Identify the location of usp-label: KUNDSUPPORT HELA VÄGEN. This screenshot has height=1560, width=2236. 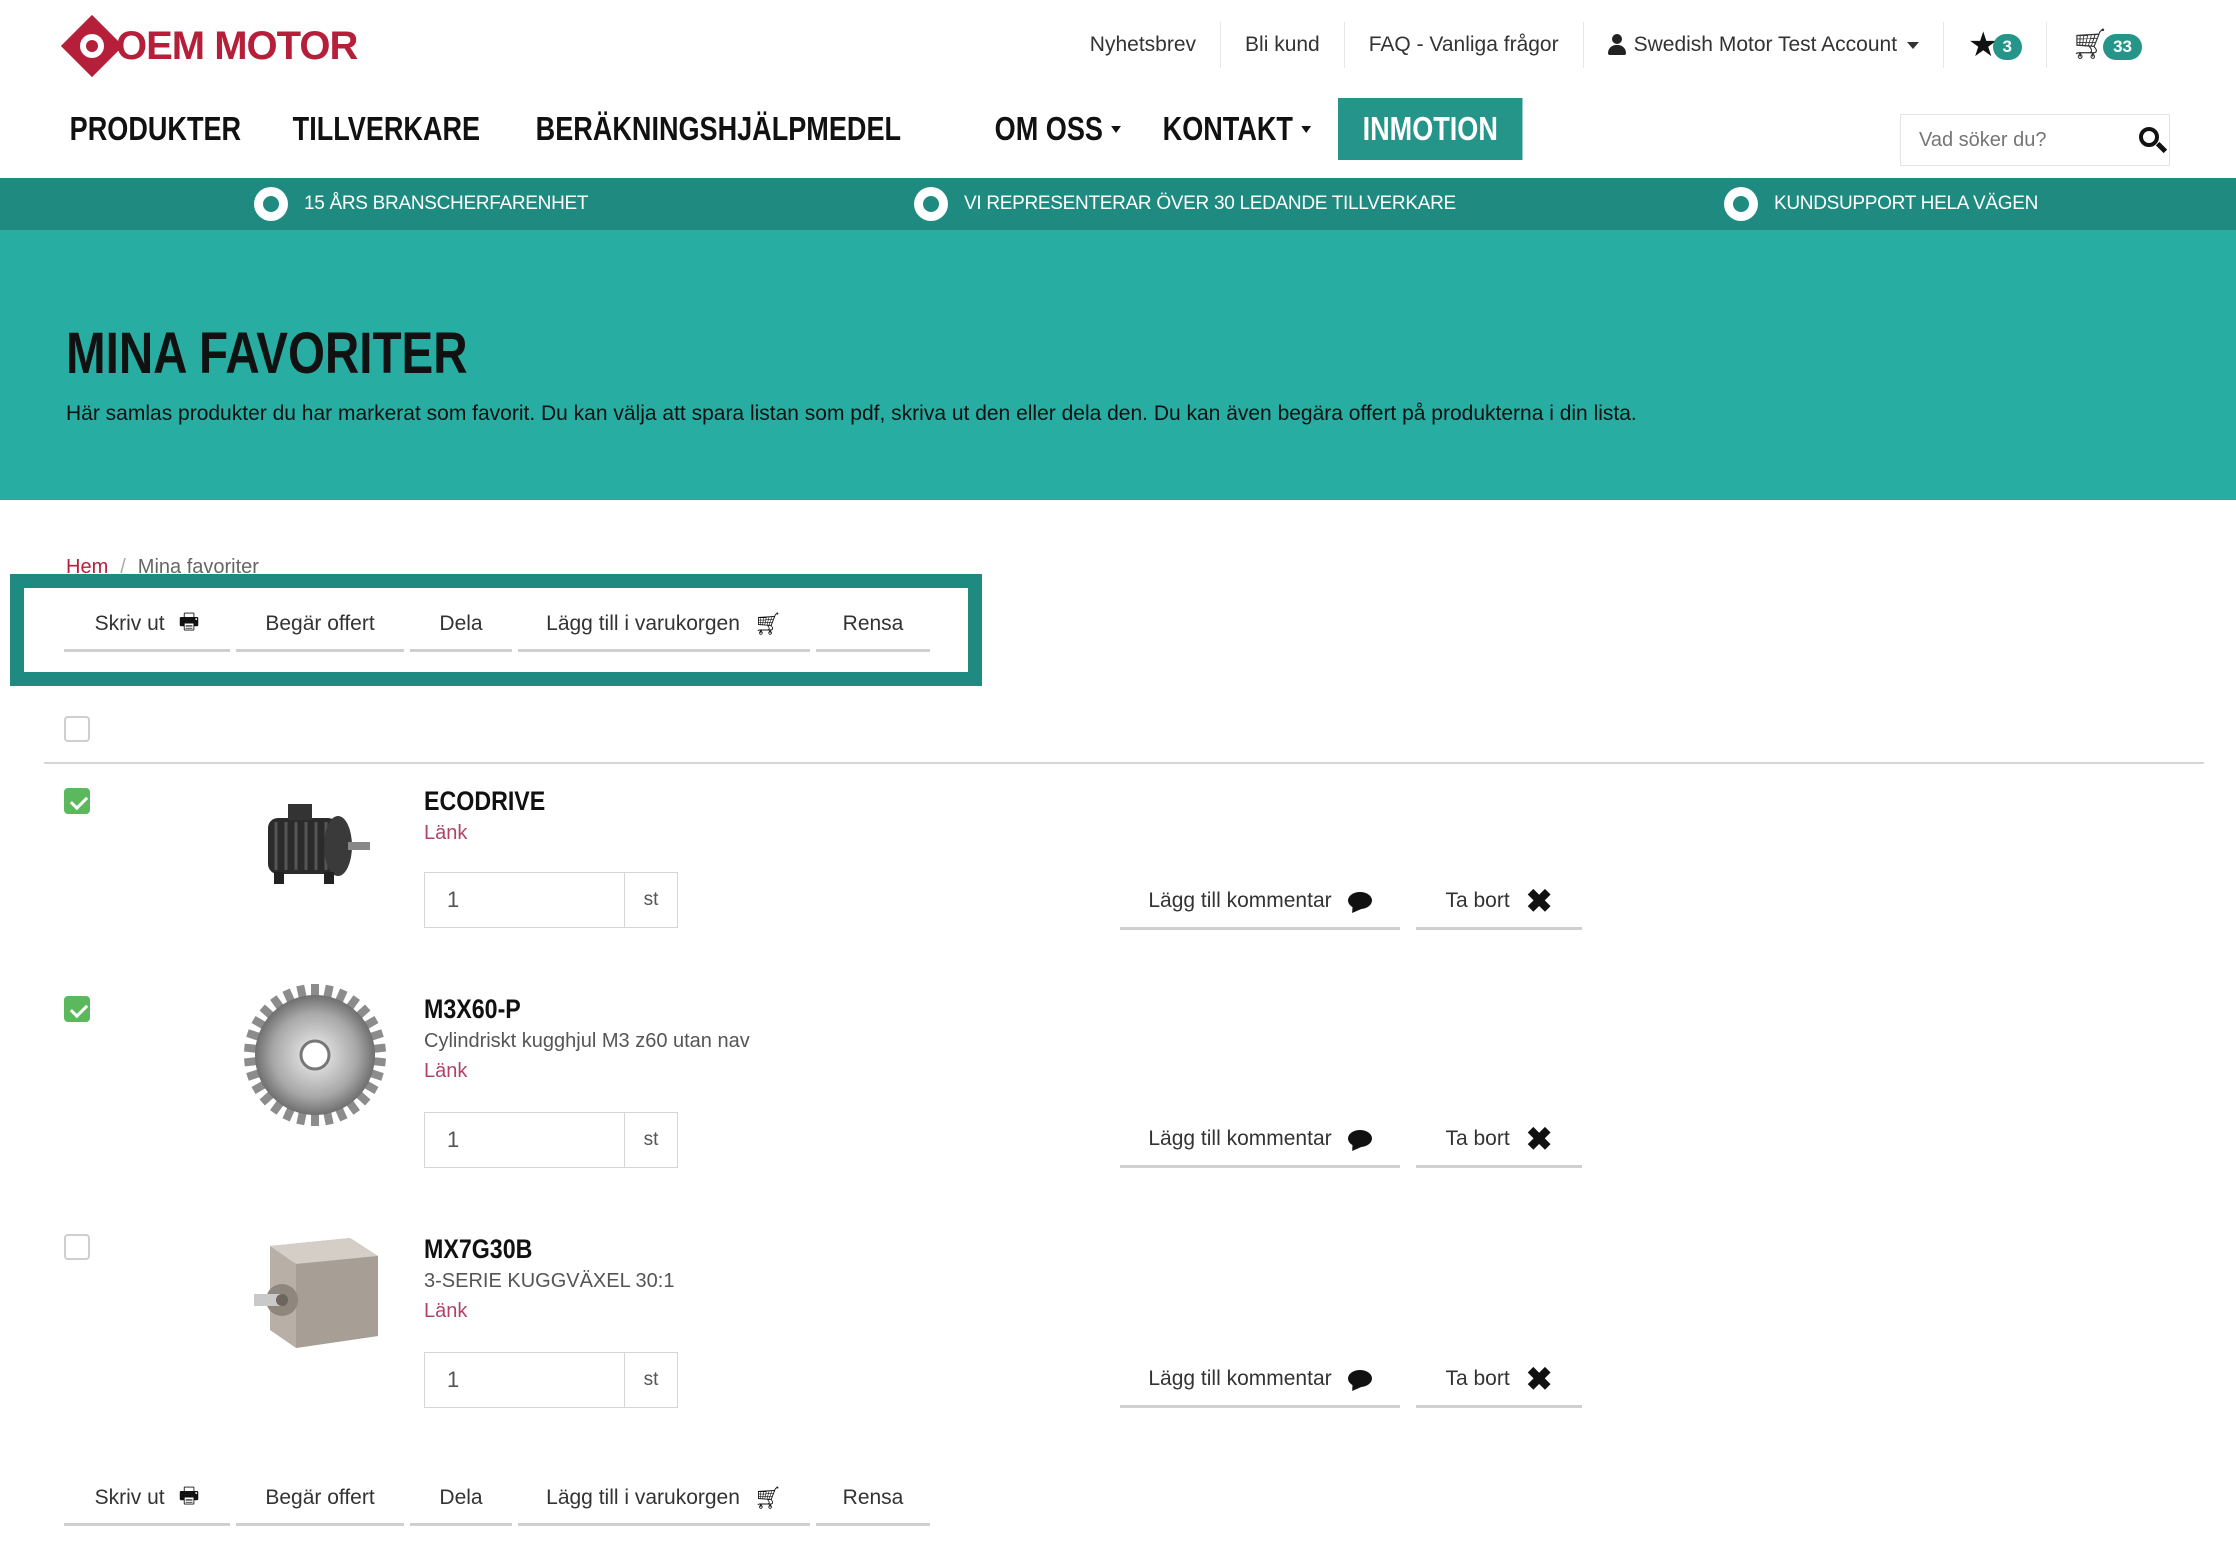
(1906, 203).